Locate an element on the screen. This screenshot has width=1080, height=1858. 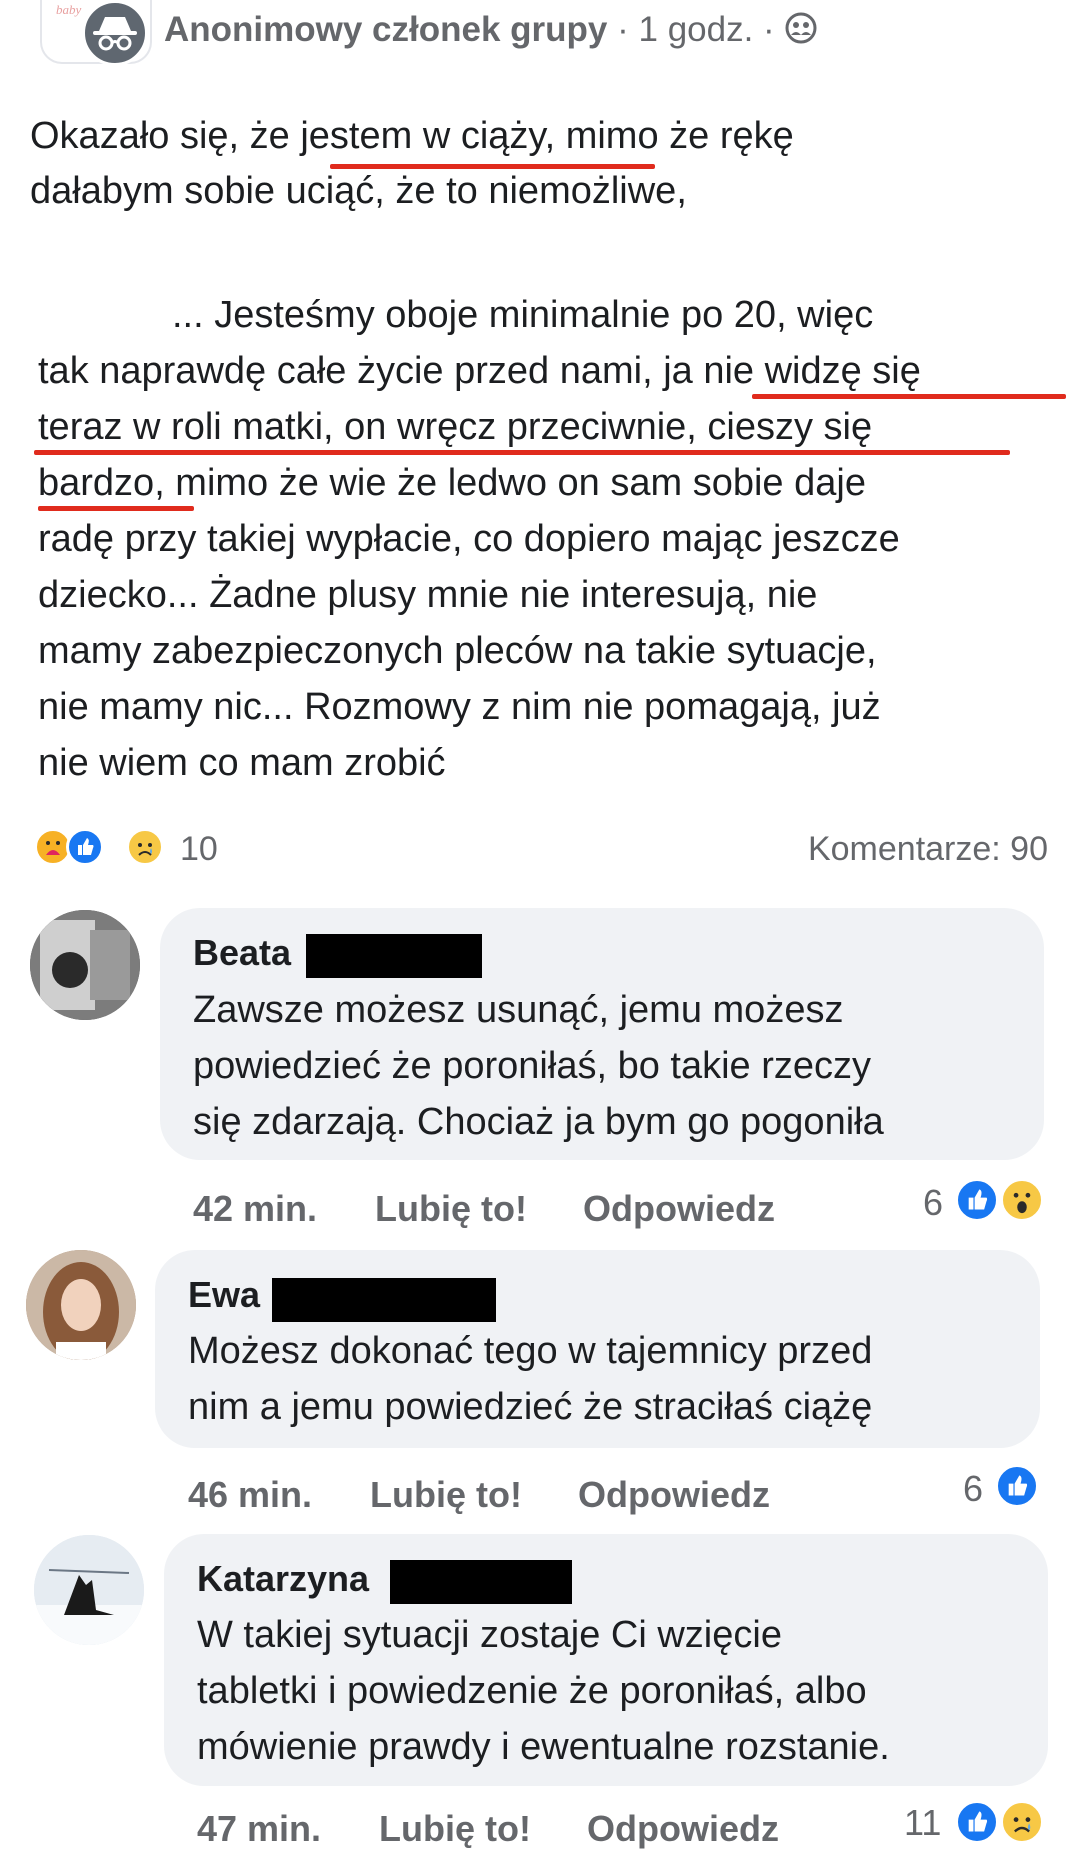
post-text-line: nie wiem co mam zrobić is located at coordinates (242, 763).